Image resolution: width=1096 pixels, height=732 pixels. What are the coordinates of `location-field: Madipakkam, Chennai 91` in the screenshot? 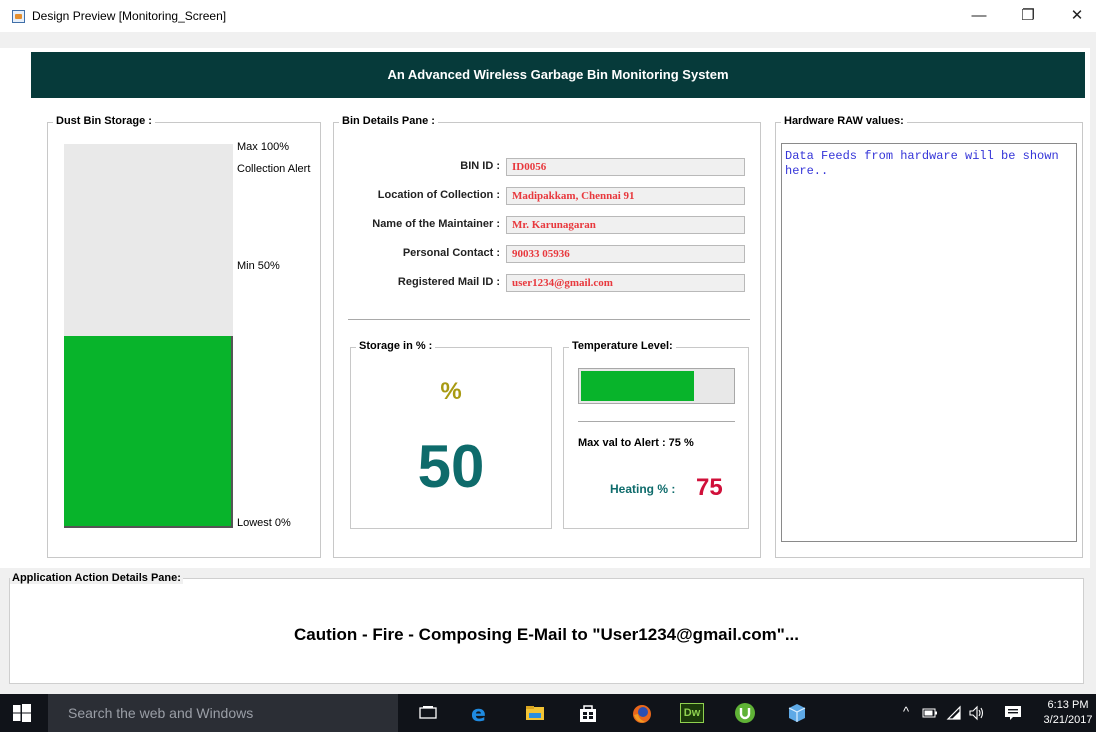 It's located at (625, 196).